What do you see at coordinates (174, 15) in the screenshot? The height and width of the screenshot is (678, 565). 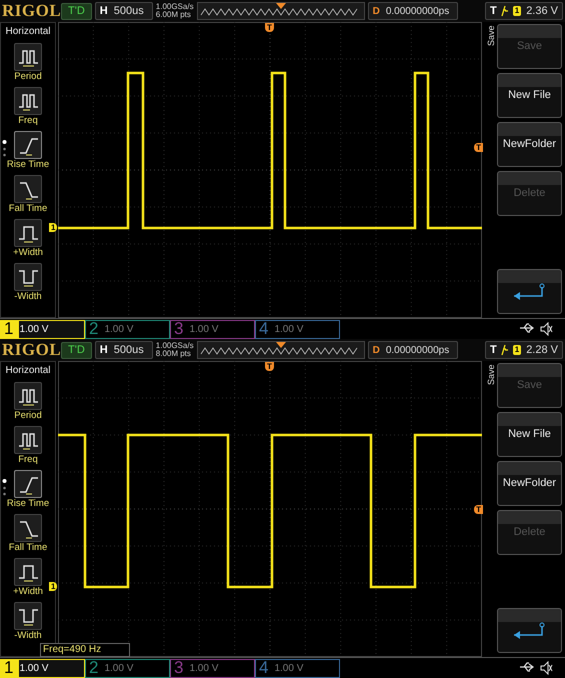 I see `memory-depth: 6.00M pts` at bounding box center [174, 15].